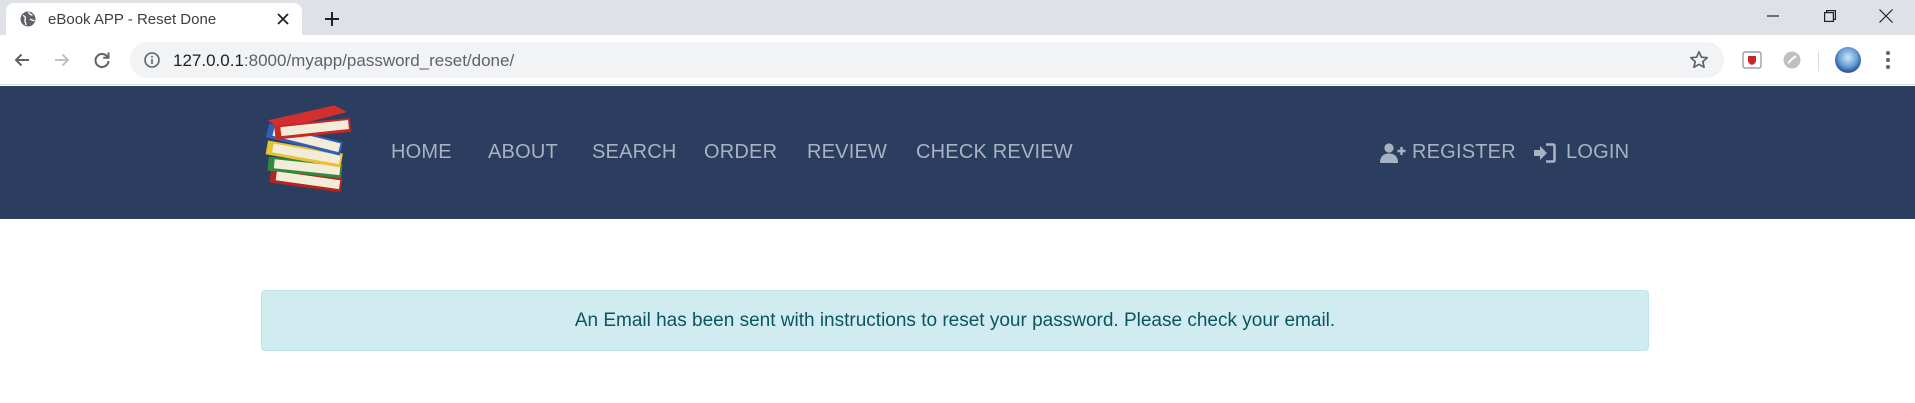 The height and width of the screenshot is (403, 1915). What do you see at coordinates (1393, 153) in the screenshot?
I see `user-plus-icon` at bounding box center [1393, 153].